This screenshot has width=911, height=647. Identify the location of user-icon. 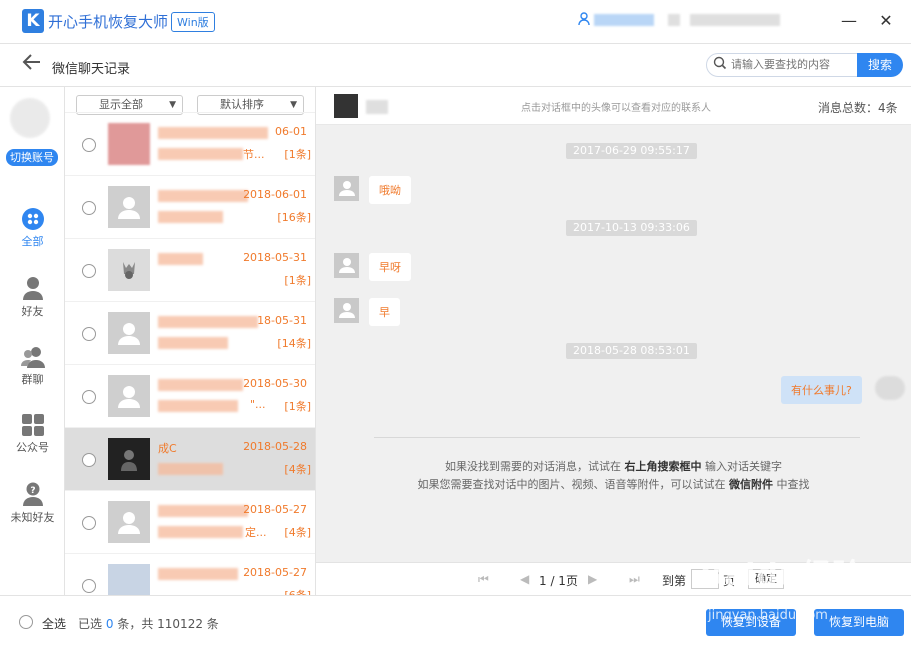
(584, 20).